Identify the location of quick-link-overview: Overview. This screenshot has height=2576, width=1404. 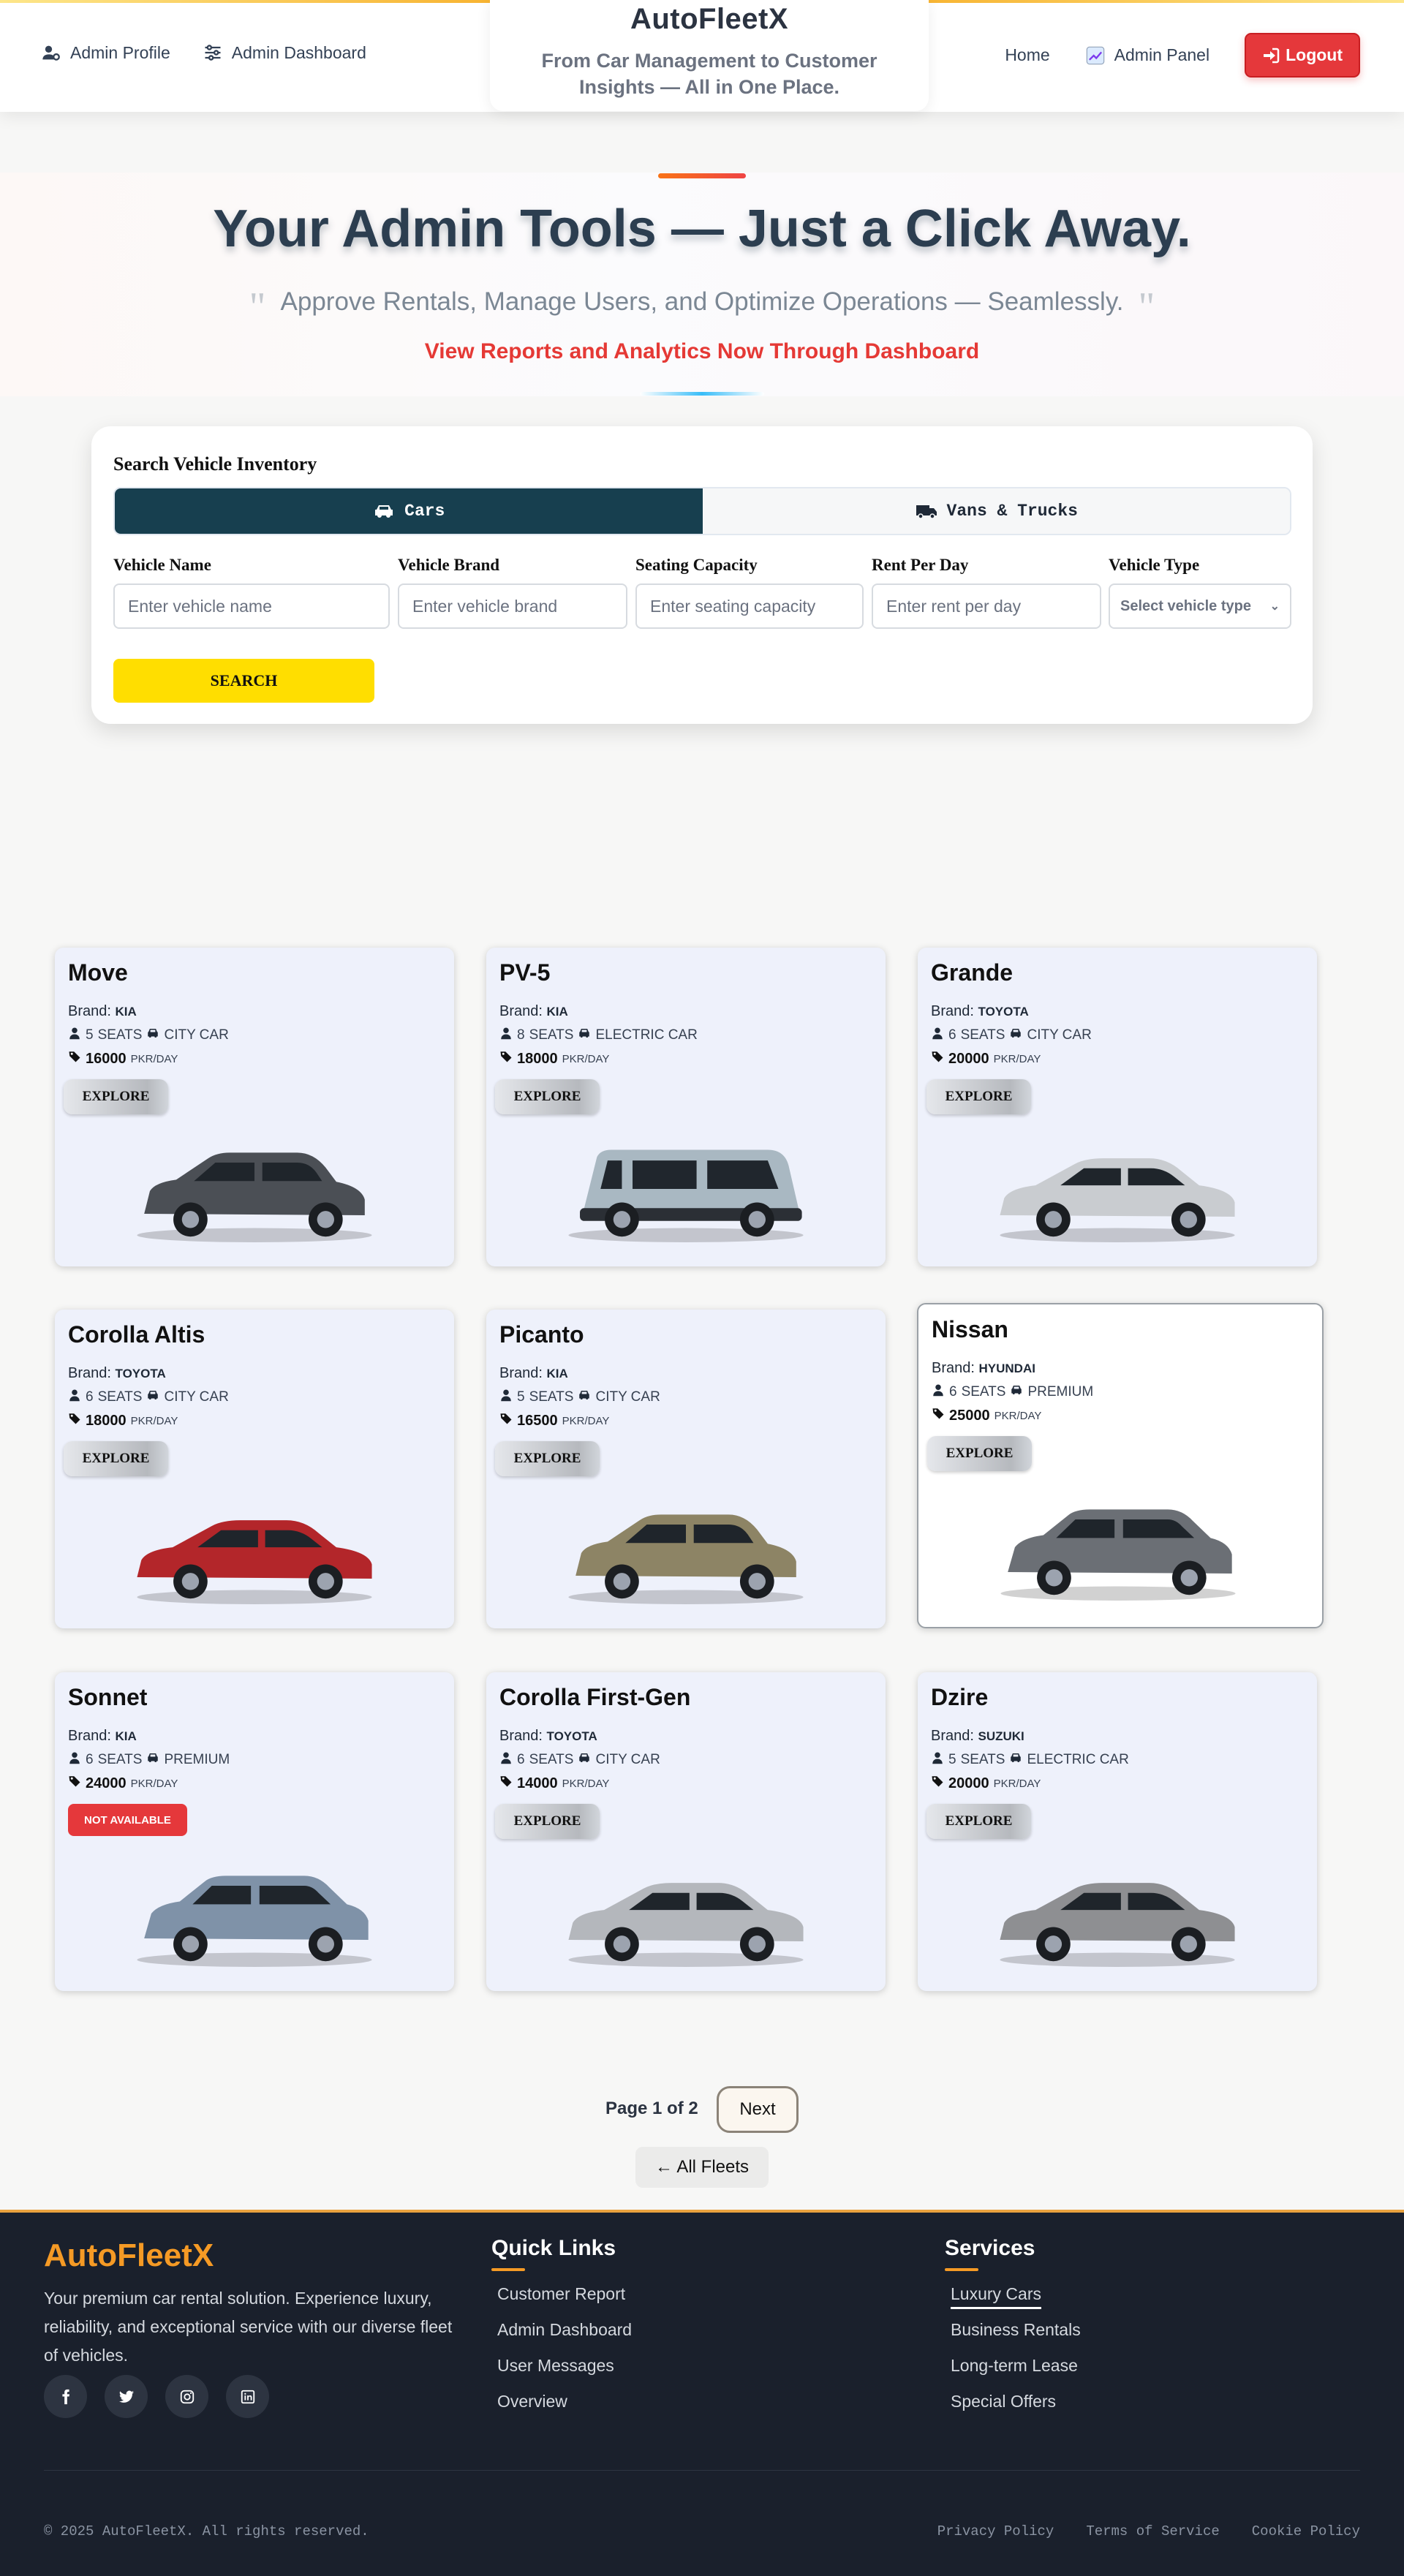
(564, 2401).